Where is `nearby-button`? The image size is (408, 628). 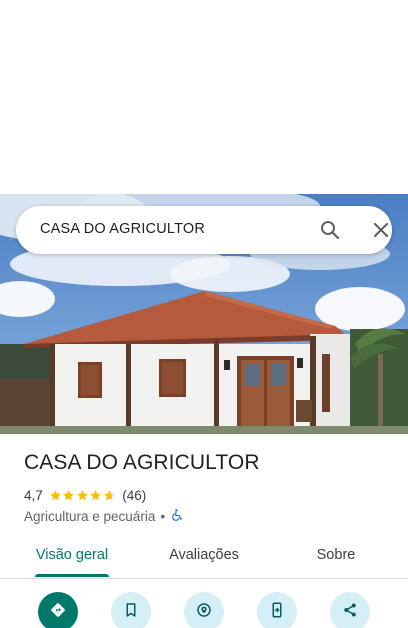 nearby-button is located at coordinates (204, 610).